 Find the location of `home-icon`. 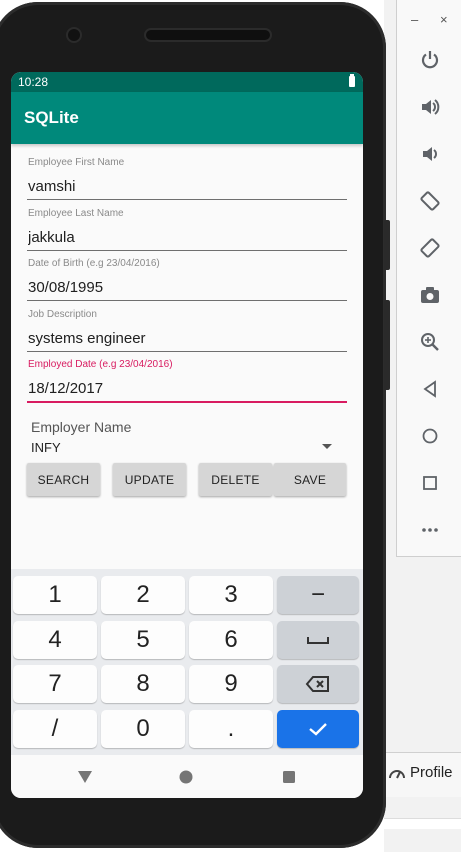

home-icon is located at coordinates (430, 436).